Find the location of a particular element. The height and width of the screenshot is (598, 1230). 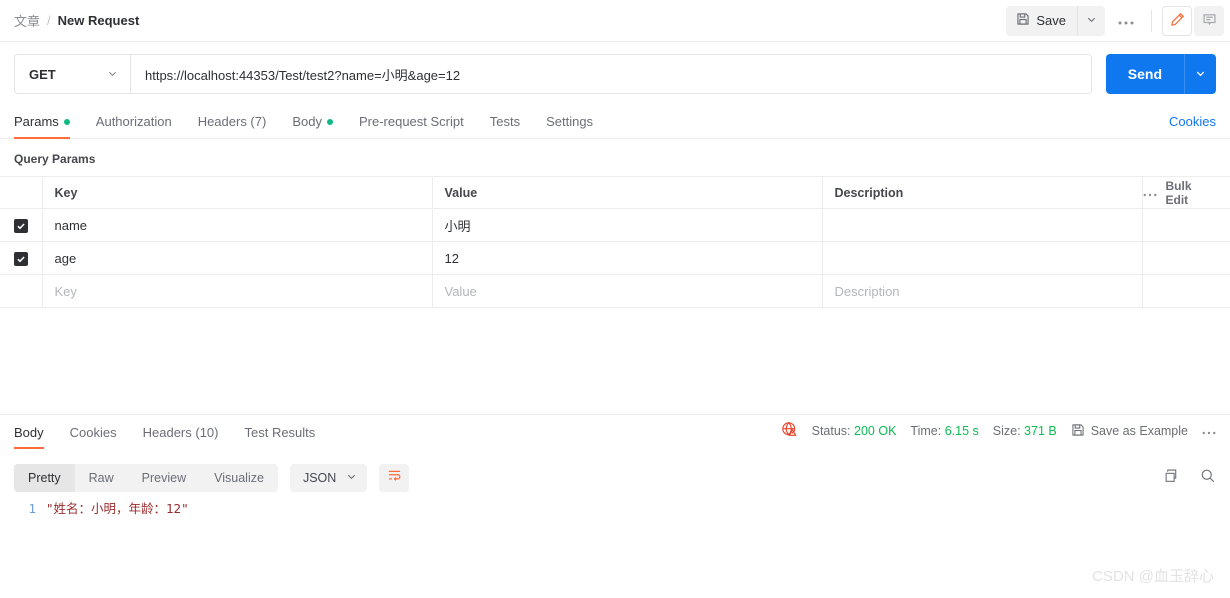

size-value: 371 B is located at coordinates (1040, 431).